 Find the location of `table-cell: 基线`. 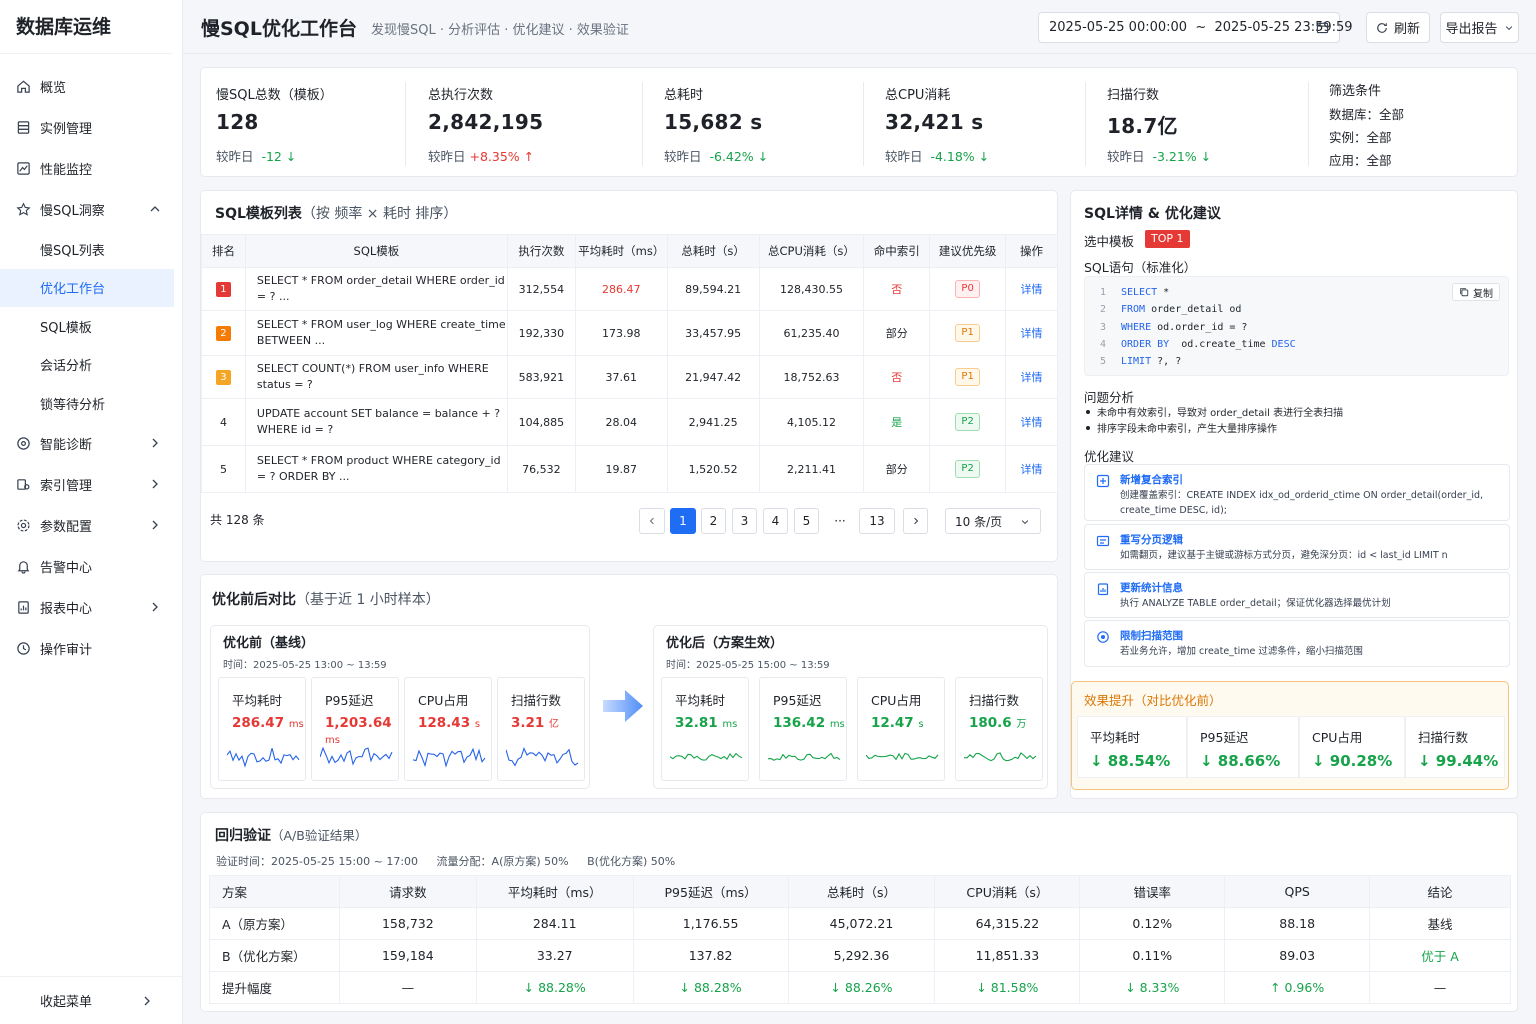

table-cell: 基线 is located at coordinates (1440, 923).